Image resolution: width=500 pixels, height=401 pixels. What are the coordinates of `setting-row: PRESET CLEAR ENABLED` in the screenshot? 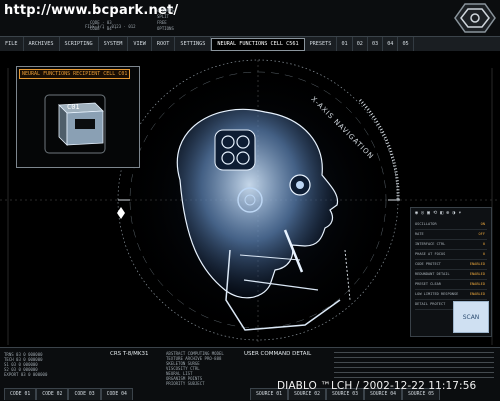 It's located at (451, 285).